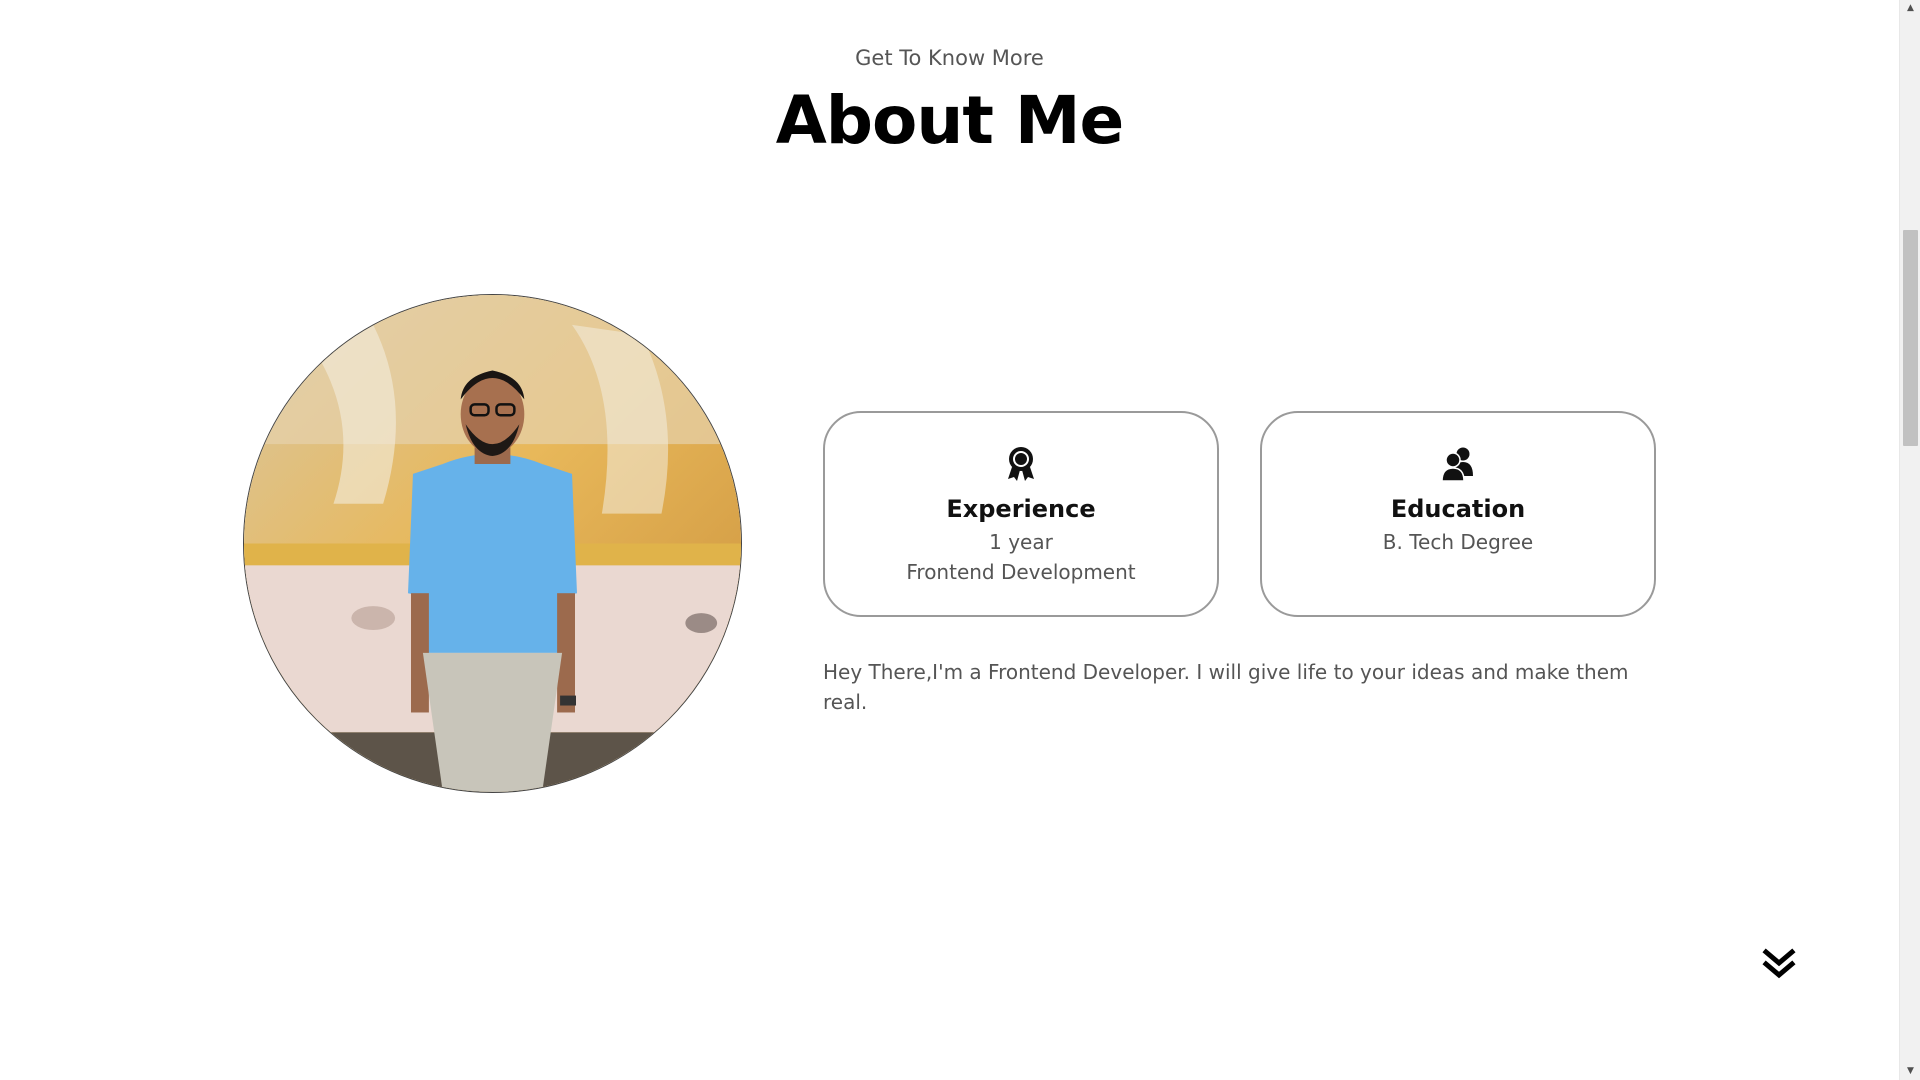 The width and height of the screenshot is (1920, 1080). Describe the element at coordinates (1021, 509) in the screenshot. I see `experience-title: Experience` at that location.